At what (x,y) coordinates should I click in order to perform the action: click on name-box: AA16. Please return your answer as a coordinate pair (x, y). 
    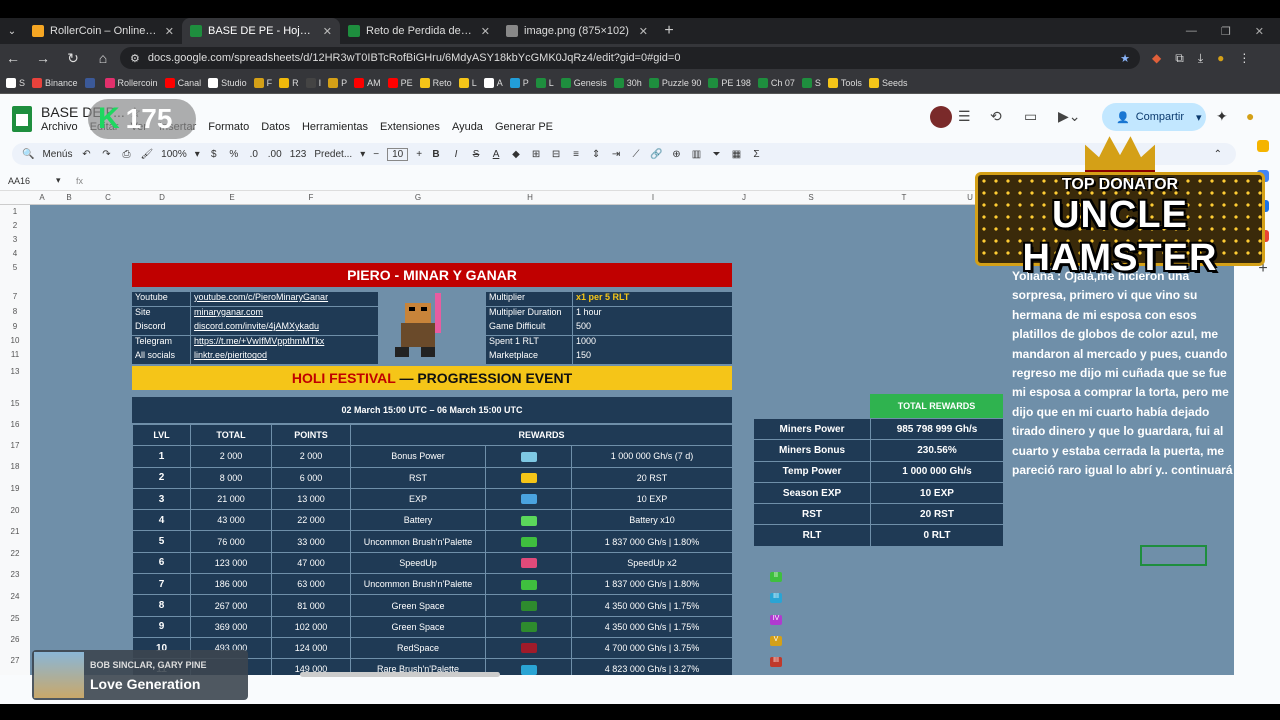
    Looking at the image, I should click on (28, 181).